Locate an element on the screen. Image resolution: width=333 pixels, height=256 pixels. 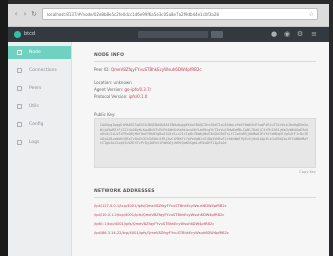
sidebar-item-node: Node is located at coordinates (39, 52).